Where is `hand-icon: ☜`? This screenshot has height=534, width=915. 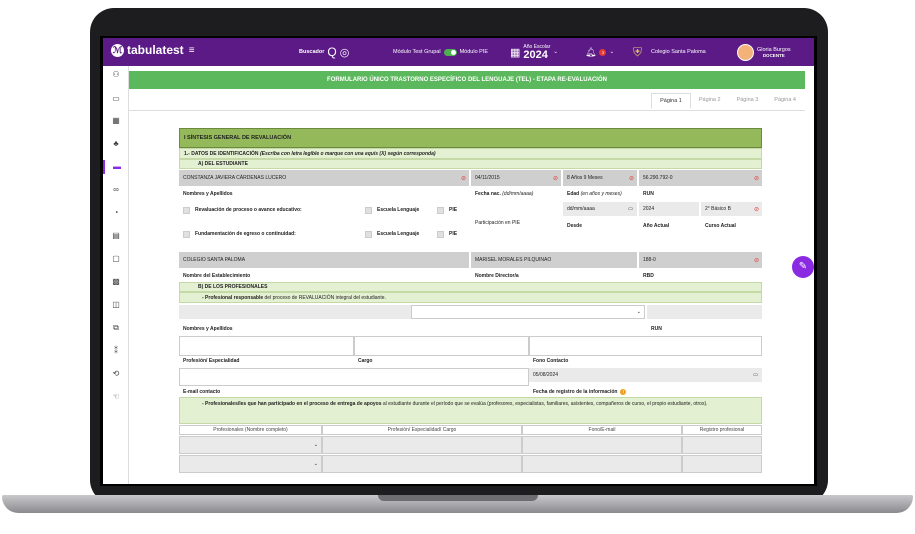
hand-icon: ☜ is located at coordinates (116, 397).